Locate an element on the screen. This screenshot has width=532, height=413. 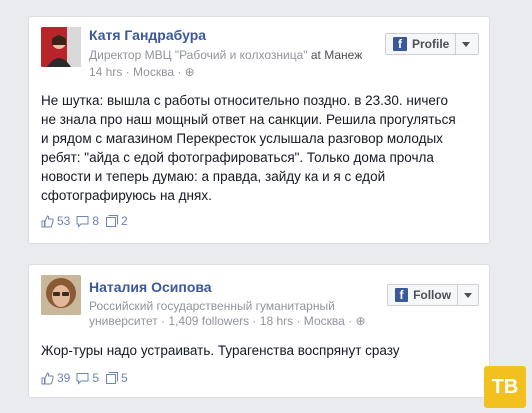
shares-count: 2 is located at coordinates (124, 221).